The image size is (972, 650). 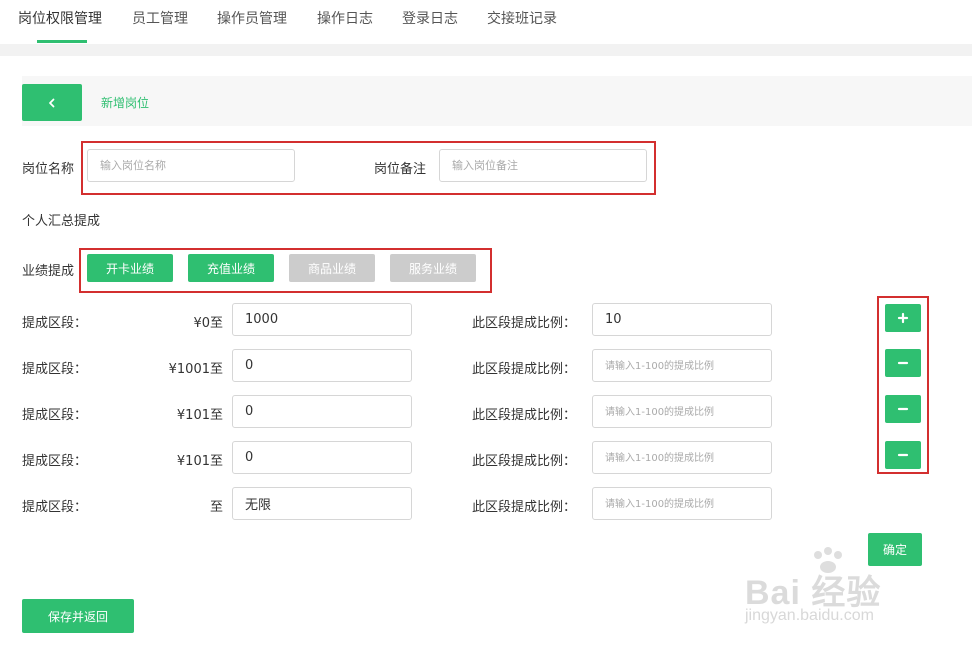 What do you see at coordinates (208, 323) in the screenshot?
I see `range-from: ¥0至` at bounding box center [208, 323].